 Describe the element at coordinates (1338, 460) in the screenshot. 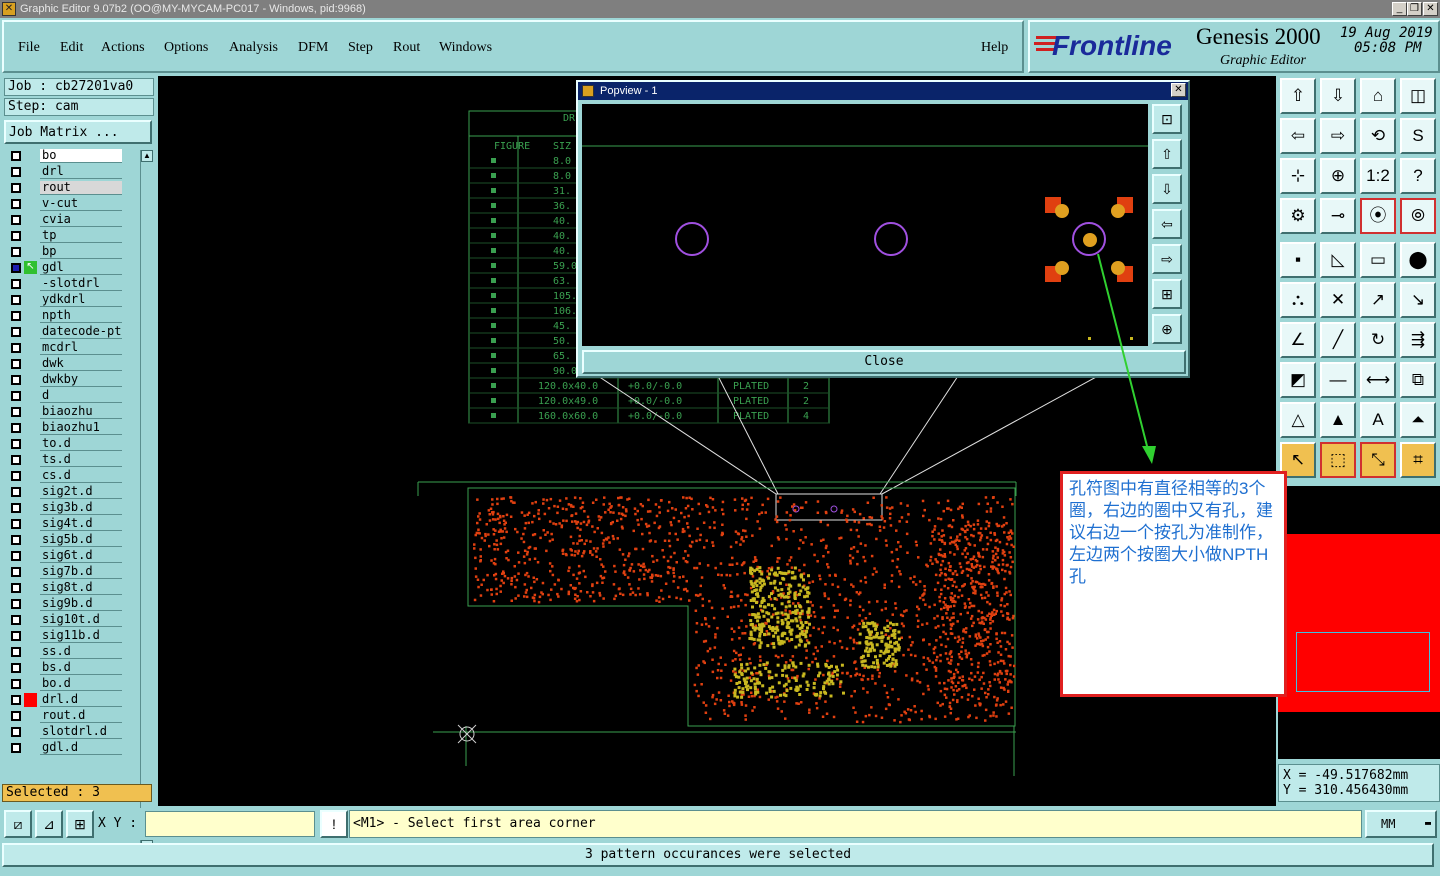

I see `select-box-icon: ⬚` at that location.